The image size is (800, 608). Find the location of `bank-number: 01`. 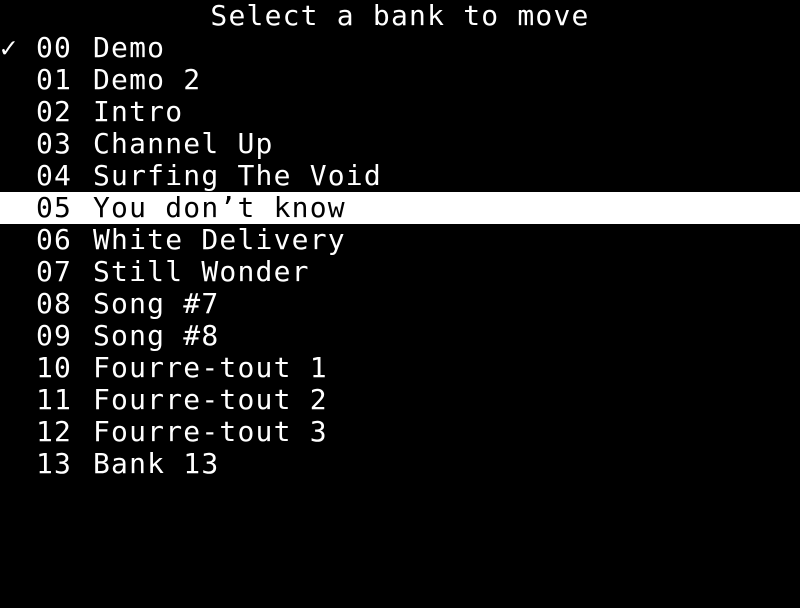

bank-number: 01 is located at coordinates (54, 79).